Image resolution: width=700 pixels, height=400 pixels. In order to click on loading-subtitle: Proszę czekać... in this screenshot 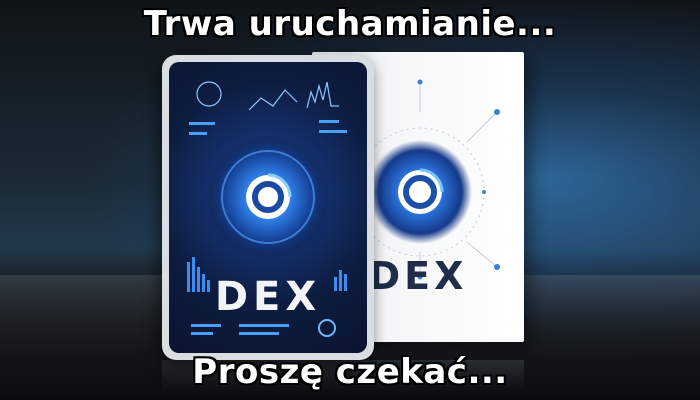, I will do `click(350, 372)`.